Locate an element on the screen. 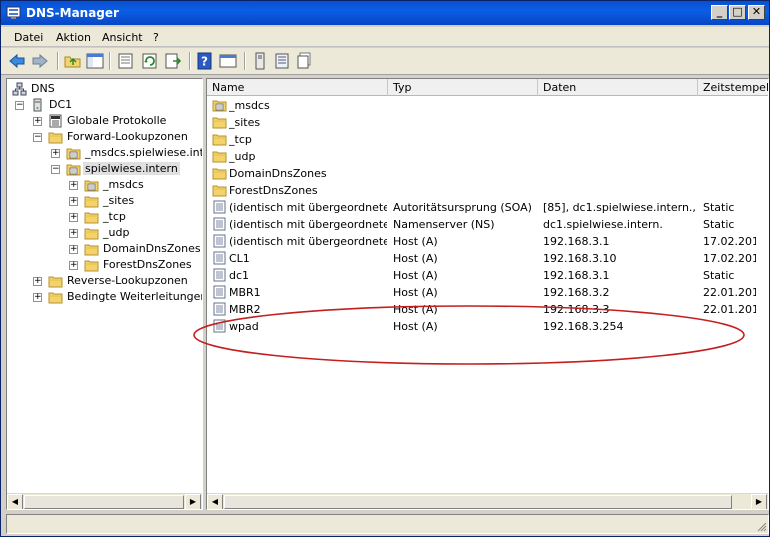 Image resolution: width=770 pixels, height=537 pixels. table-row: _tcp is located at coordinates (487, 139).